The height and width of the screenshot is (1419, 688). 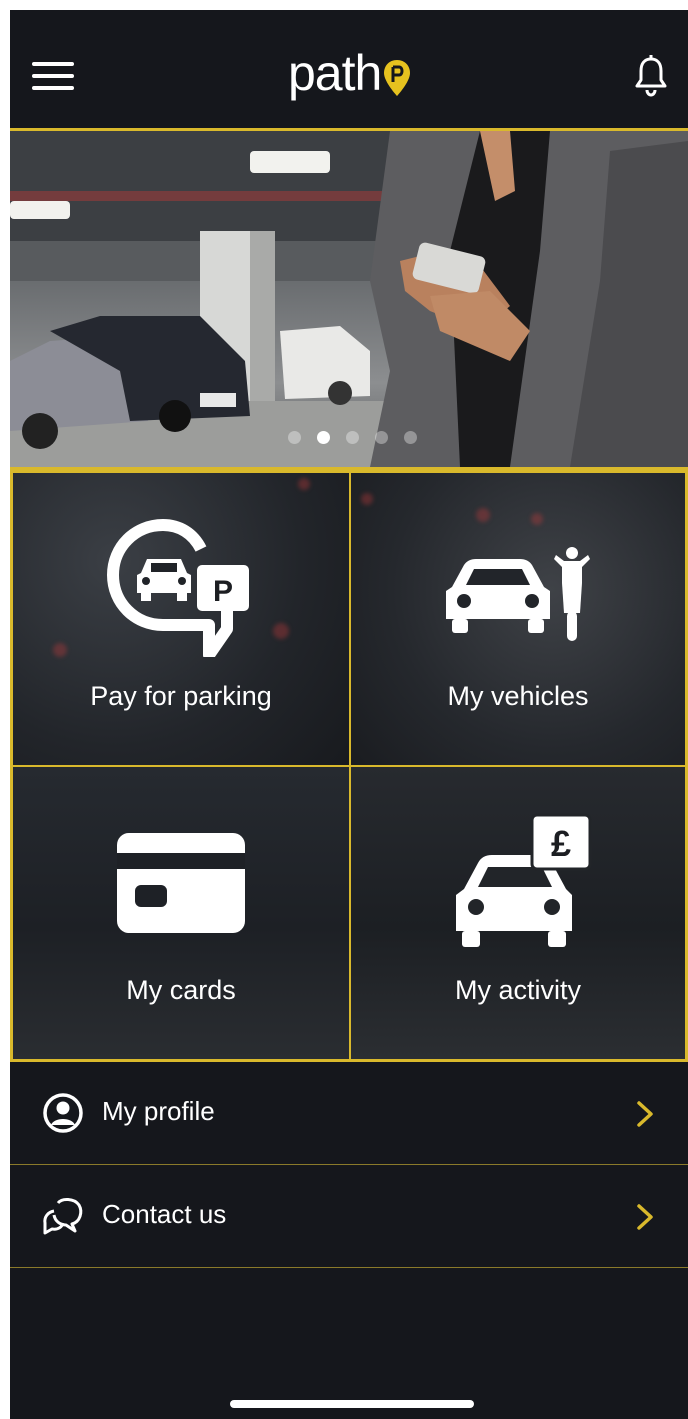 What do you see at coordinates (63, 1113) in the screenshot?
I see `user-circle-icon` at bounding box center [63, 1113].